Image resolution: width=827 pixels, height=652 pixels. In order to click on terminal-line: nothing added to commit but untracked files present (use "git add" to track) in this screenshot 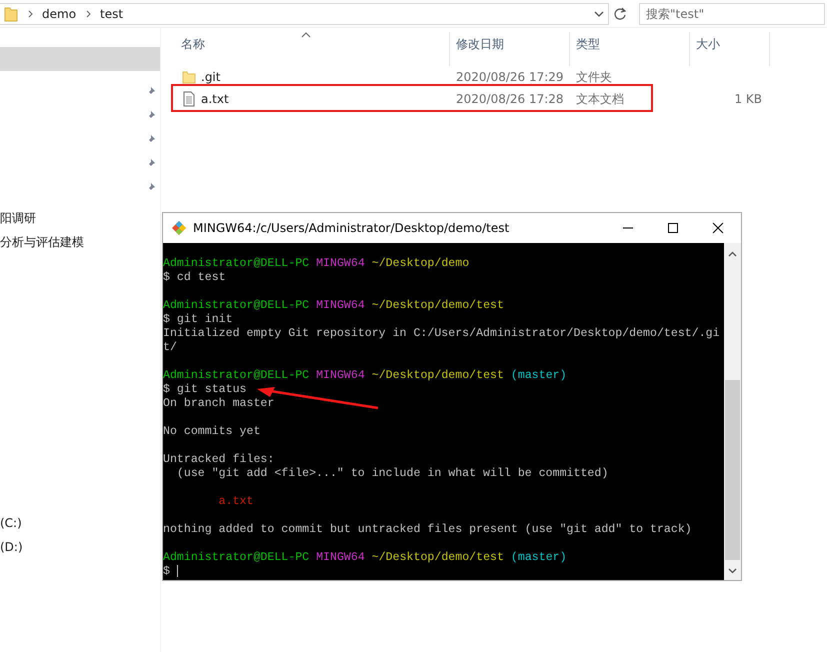, I will do `click(427, 529)`.